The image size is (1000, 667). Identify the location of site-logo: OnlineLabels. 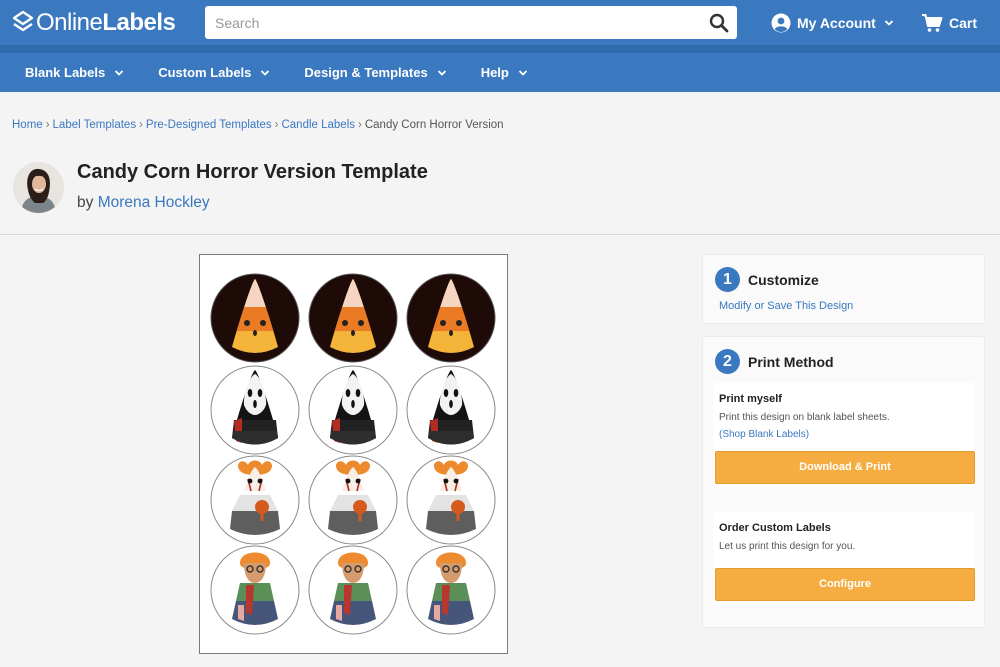
(94, 23).